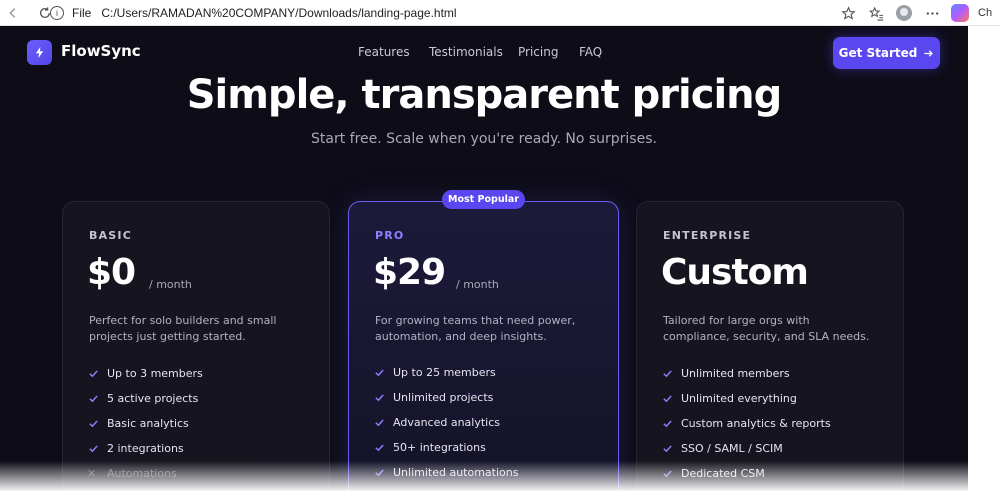  What do you see at coordinates (92, 473) in the screenshot?
I see `cross-icon: ✕` at bounding box center [92, 473].